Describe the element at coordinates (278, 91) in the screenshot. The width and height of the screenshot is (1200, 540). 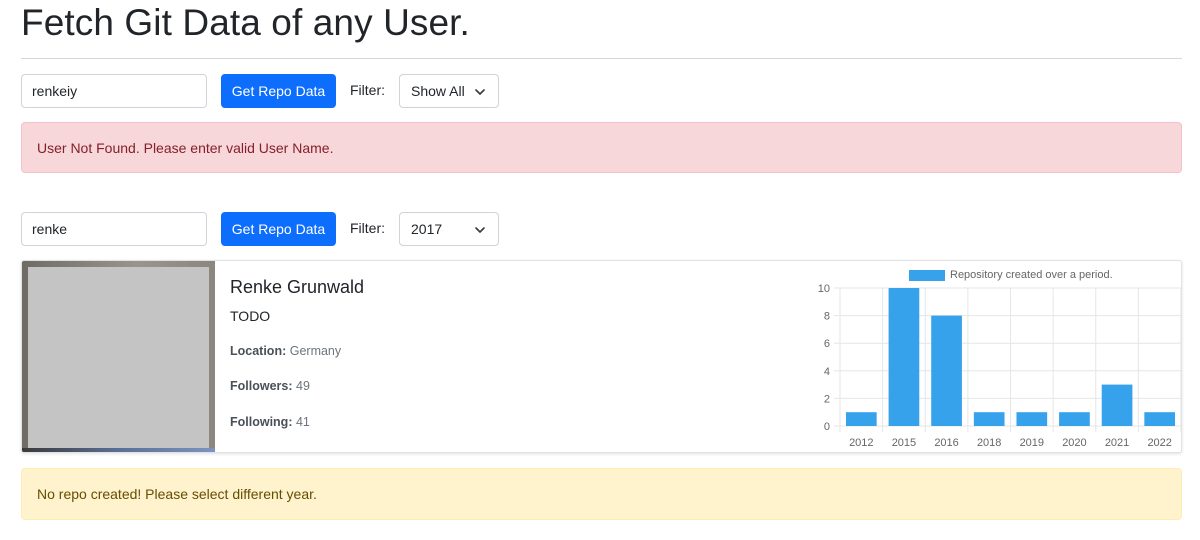
I see `get-repo-data-button-1: Get Repo Data` at that location.